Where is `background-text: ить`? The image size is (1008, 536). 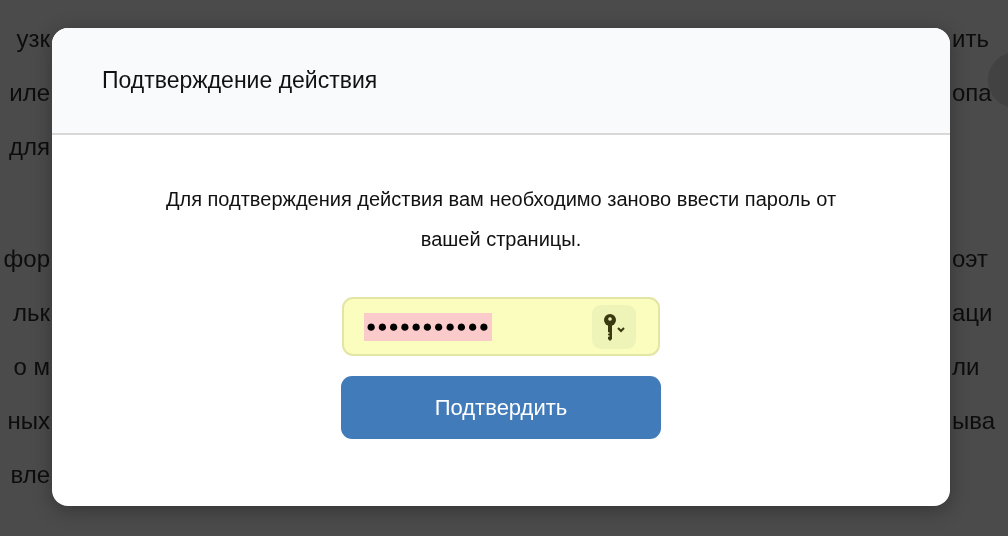
background-text: ить is located at coordinates (970, 39).